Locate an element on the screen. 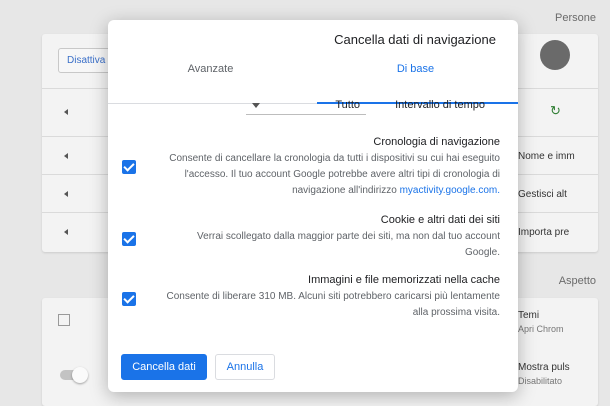  sync-toggle-button: Disattiva is located at coordinates (86, 60).